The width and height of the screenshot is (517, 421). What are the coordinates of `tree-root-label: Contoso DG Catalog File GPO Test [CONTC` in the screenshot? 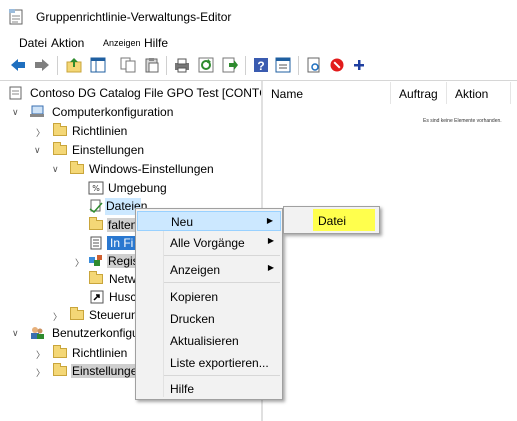 It's located at (149, 93).